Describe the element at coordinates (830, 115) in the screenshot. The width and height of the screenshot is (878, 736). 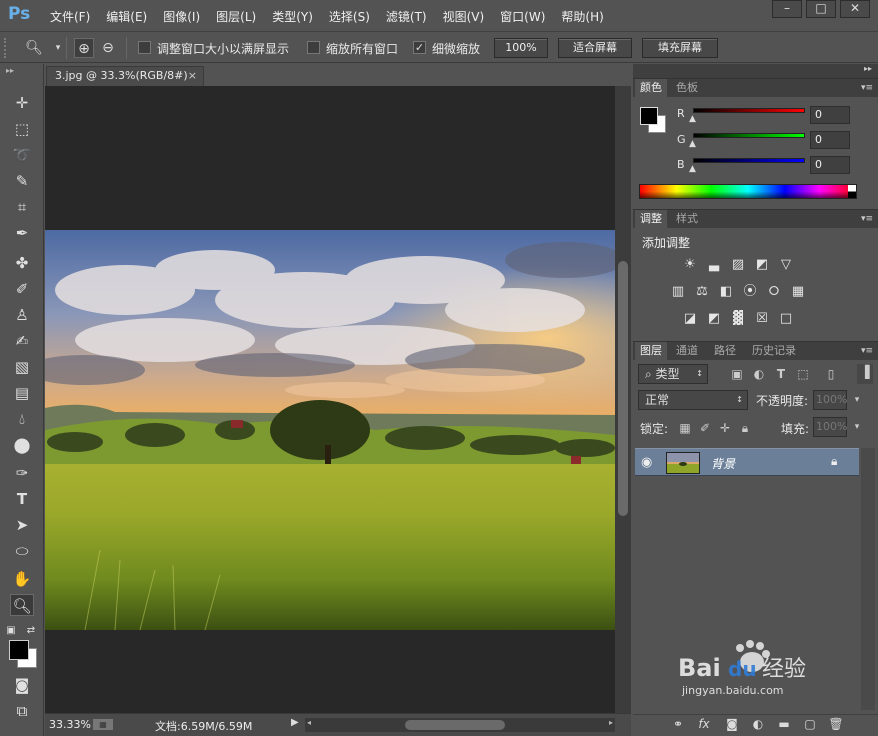
I see `channel-r-input: 0` at that location.